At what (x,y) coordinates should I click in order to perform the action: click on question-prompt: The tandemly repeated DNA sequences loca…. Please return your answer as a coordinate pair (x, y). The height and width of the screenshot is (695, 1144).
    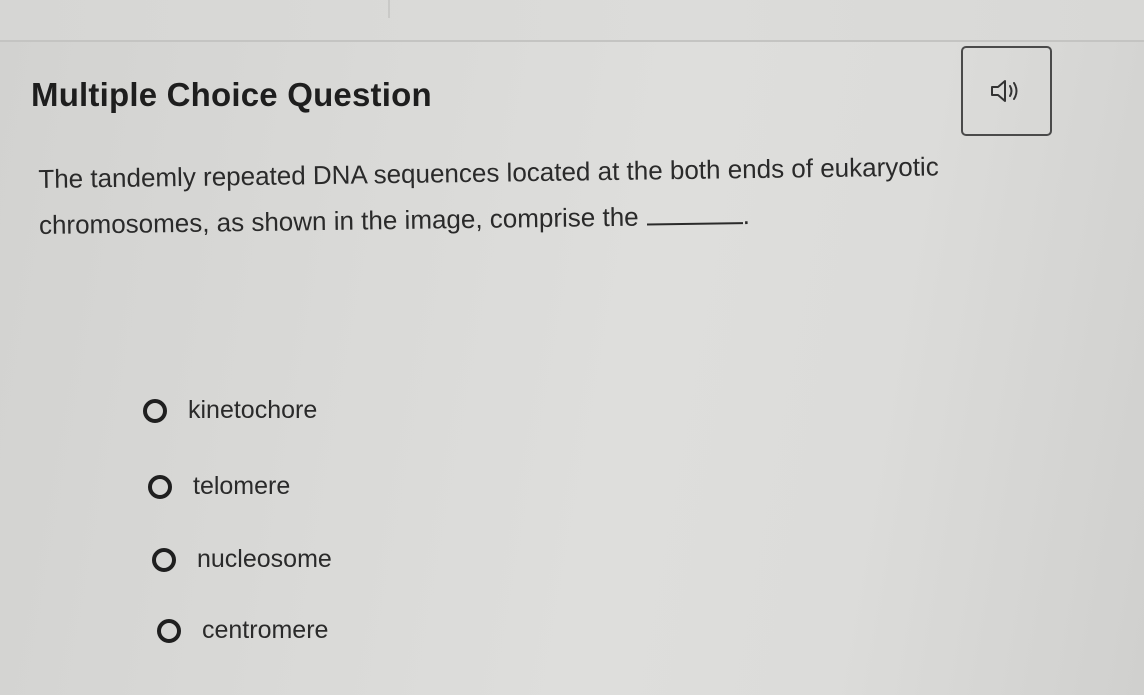
    Looking at the image, I should click on (558, 194).